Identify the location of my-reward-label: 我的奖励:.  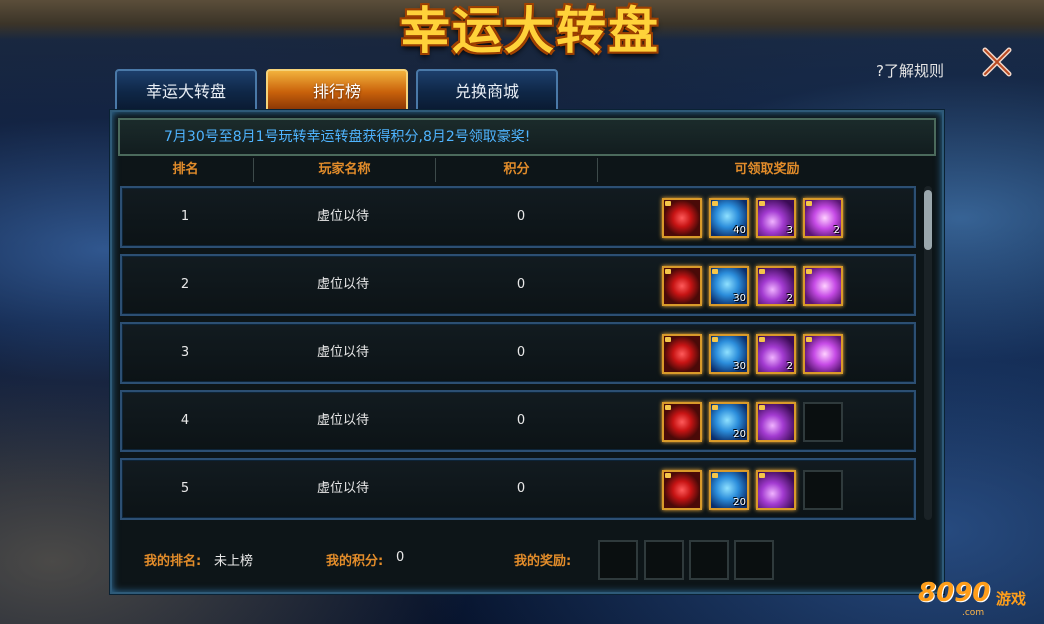
(543, 561).